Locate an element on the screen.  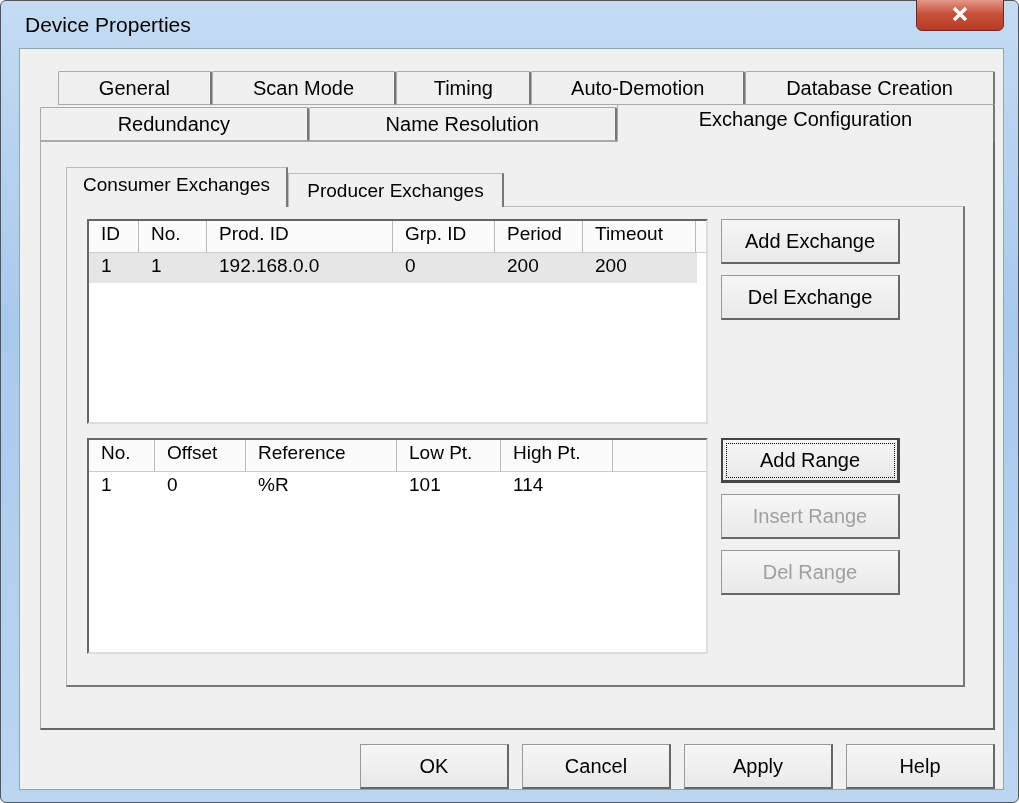
tab: Auto-Demotion is located at coordinates (638, 88).